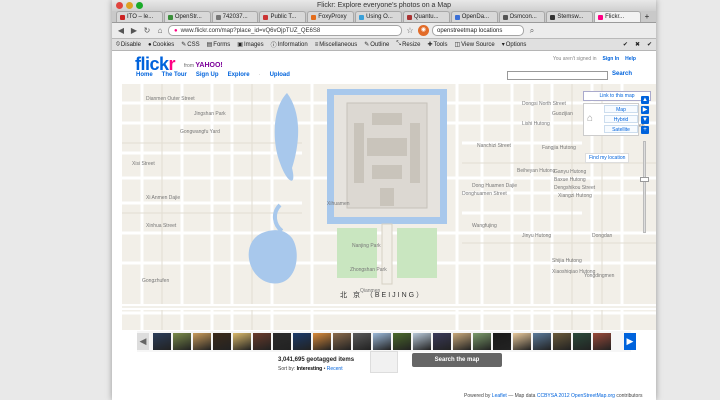  I want to click on minimize-window-button, so click(129, 5).